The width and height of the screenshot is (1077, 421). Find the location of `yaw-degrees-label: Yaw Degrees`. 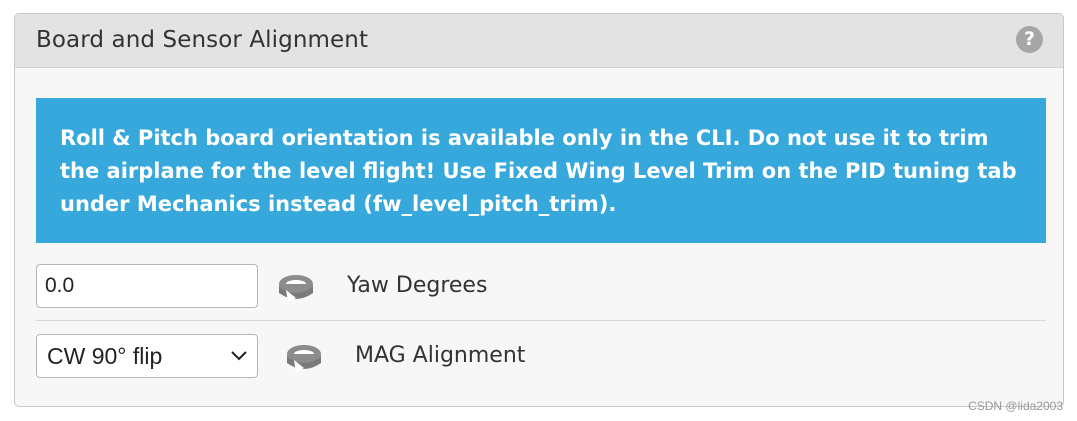

yaw-degrees-label: Yaw Degrees is located at coordinates (417, 285).